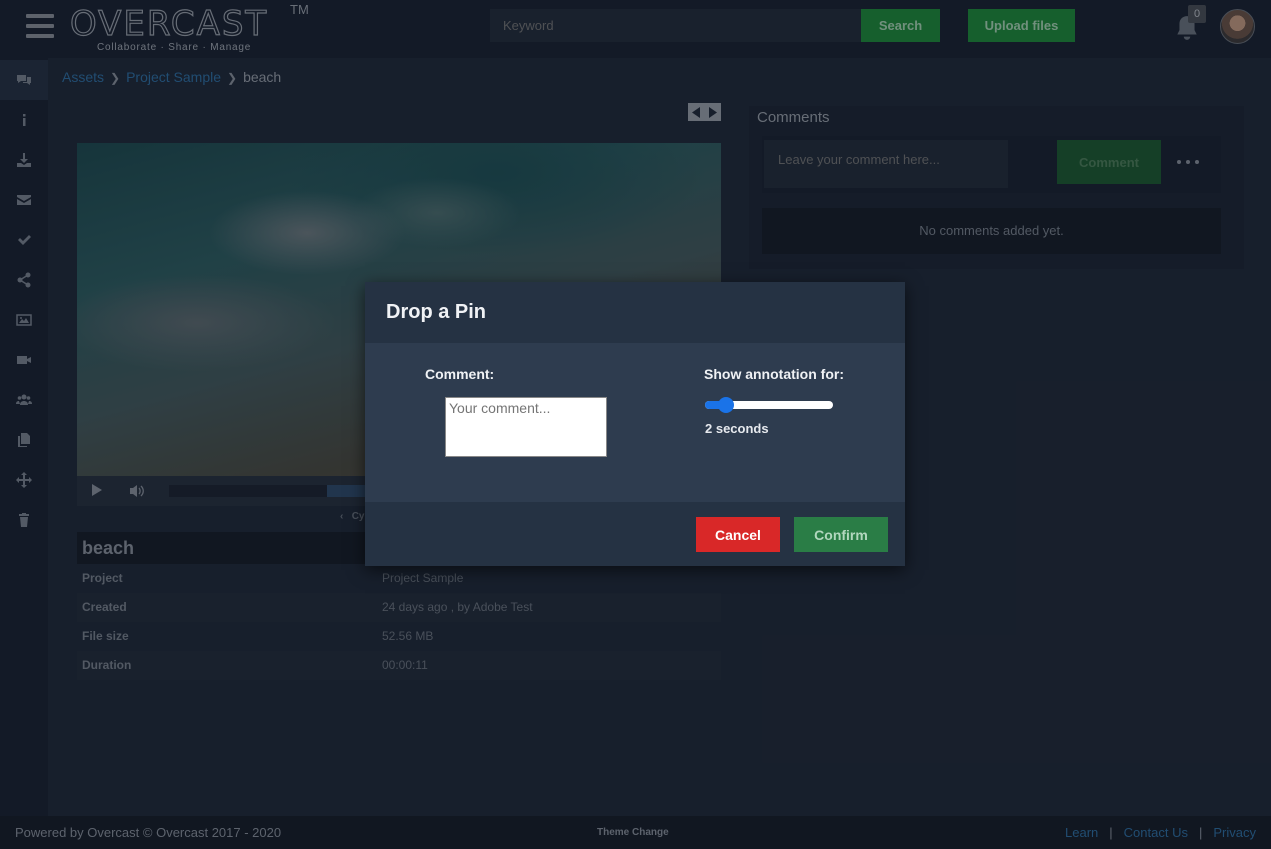 The image size is (1271, 849). What do you see at coordinates (769, 405) in the screenshot?
I see `annotation-duration-slider` at bounding box center [769, 405].